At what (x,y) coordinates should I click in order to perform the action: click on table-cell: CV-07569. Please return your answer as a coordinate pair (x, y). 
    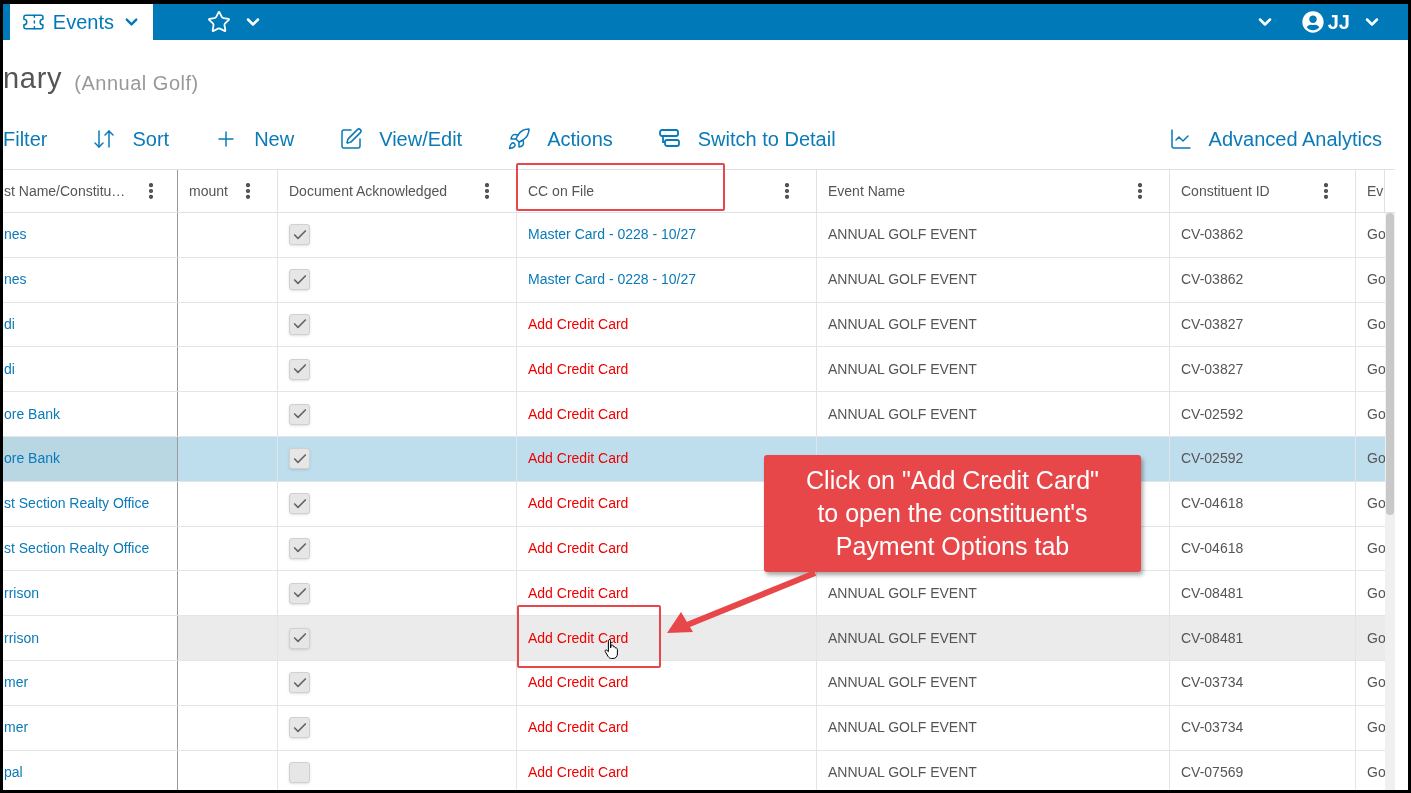
    Looking at the image, I should click on (1263, 770).